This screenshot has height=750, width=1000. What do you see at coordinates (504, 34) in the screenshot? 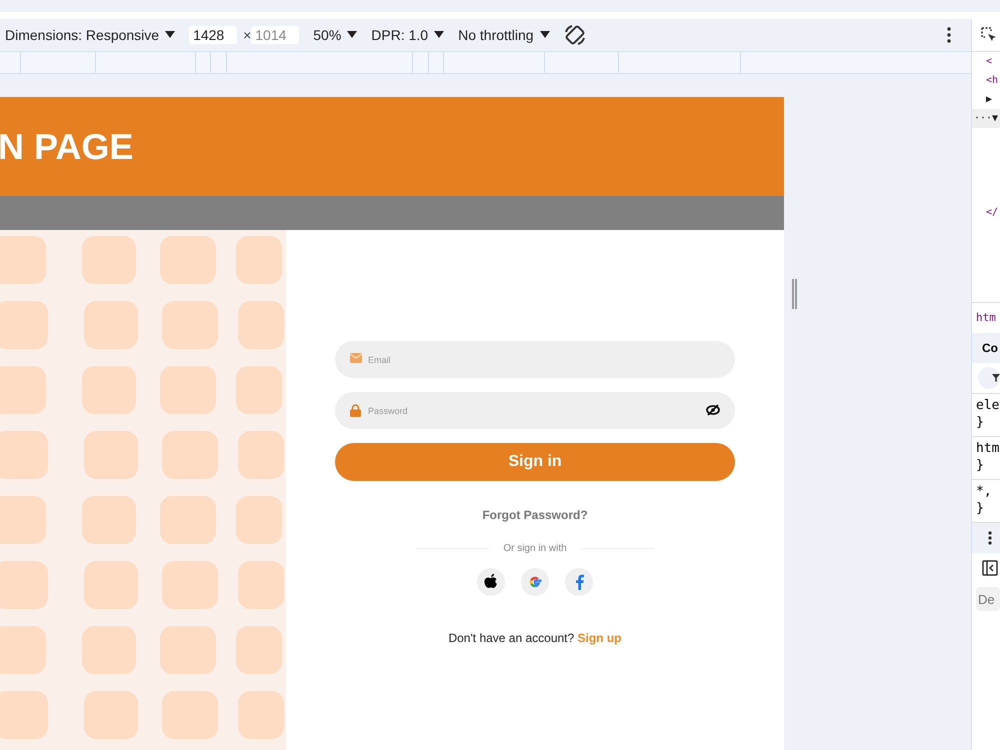
I see `throttling-dropdown: No throttling` at bounding box center [504, 34].